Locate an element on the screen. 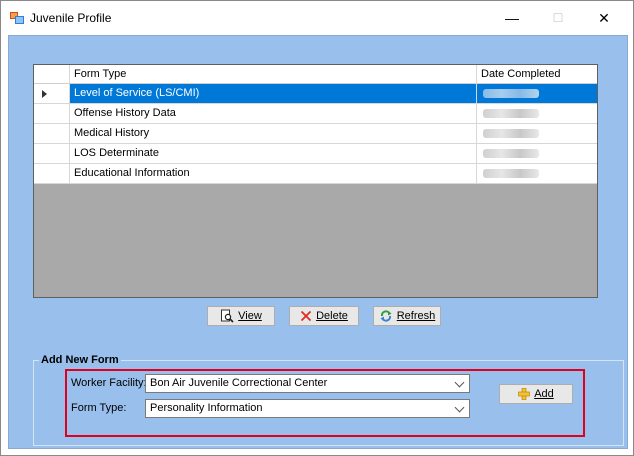  current-row-arrow-icon is located at coordinates (44, 94).